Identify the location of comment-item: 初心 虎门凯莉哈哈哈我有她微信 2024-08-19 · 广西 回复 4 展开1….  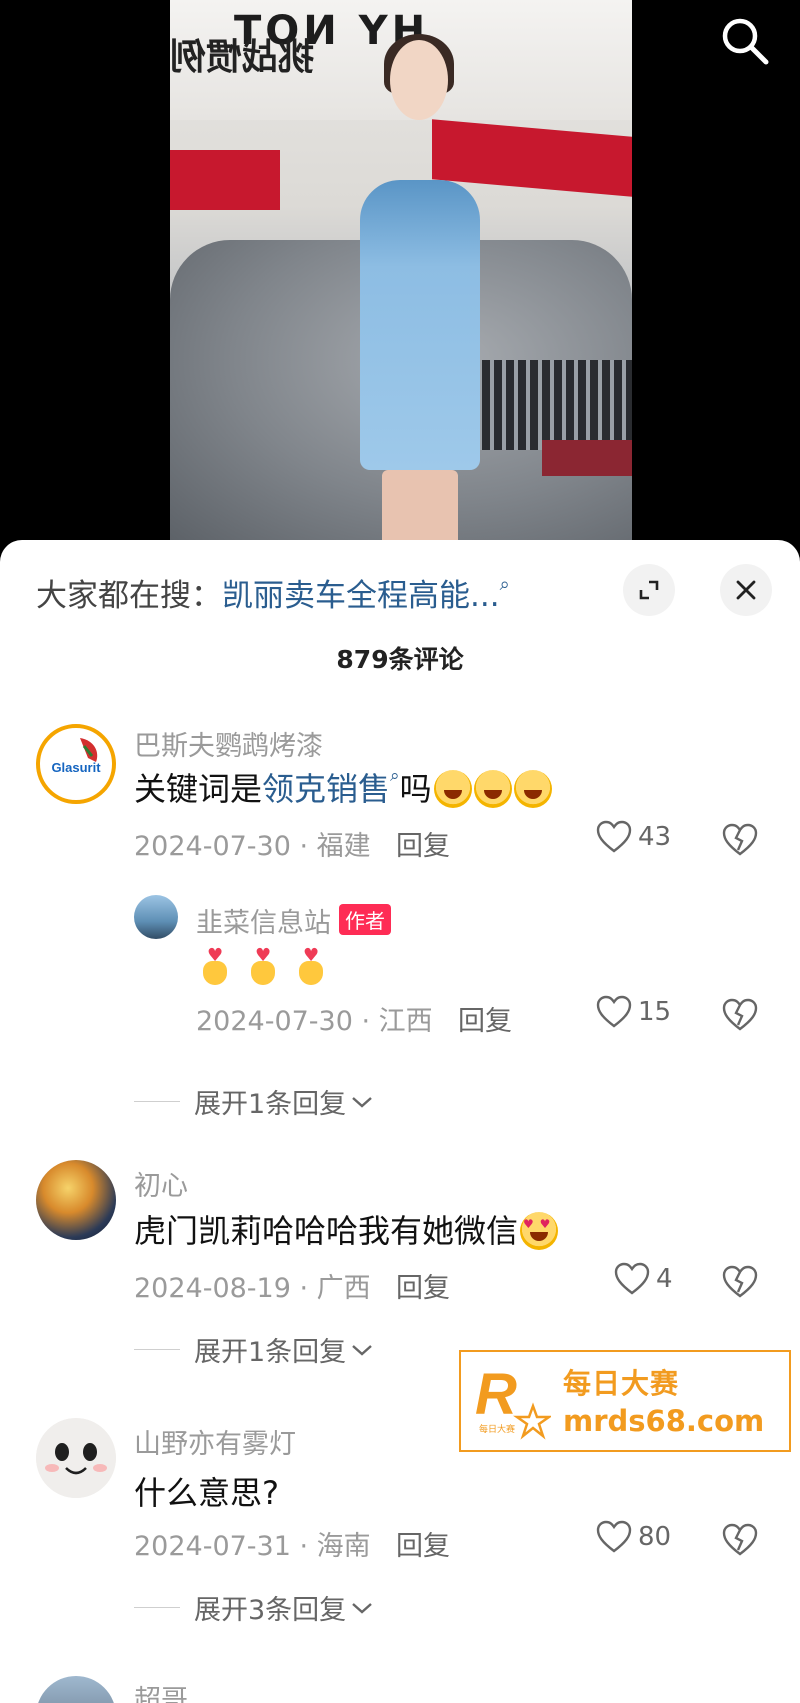
(400, 1264).